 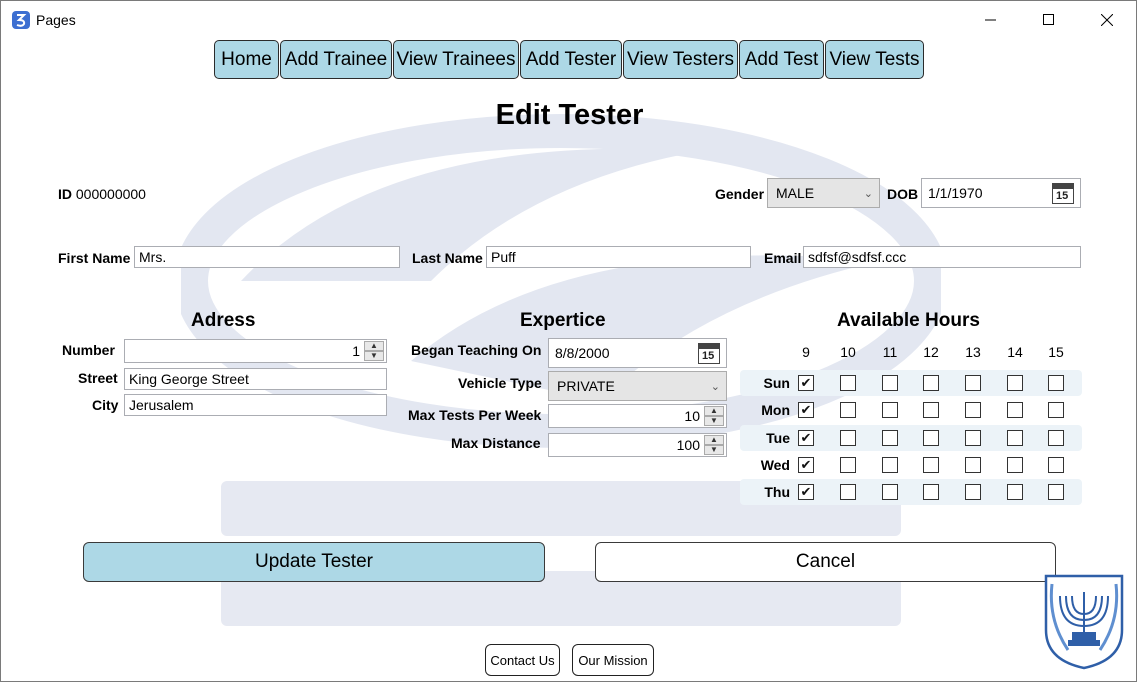 I want to click on address-title: Adress, so click(x=223, y=320).